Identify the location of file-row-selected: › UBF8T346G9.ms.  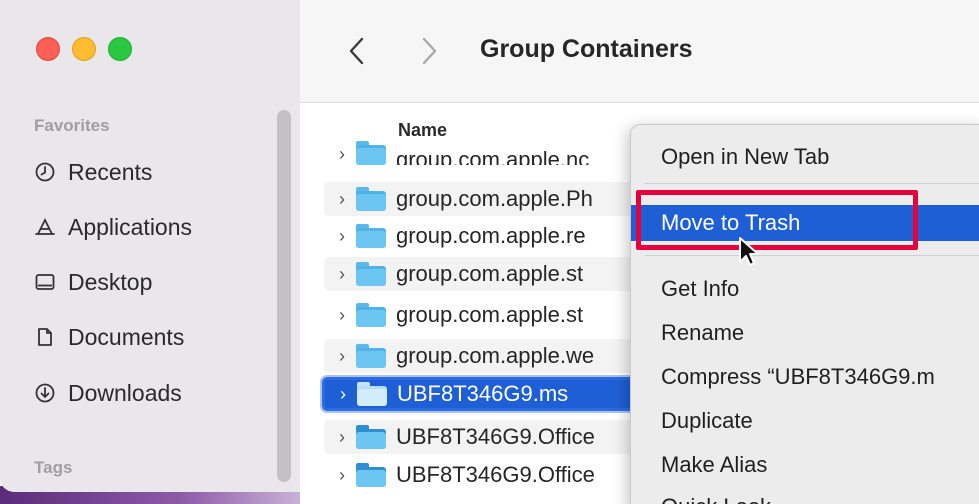
(487, 394).